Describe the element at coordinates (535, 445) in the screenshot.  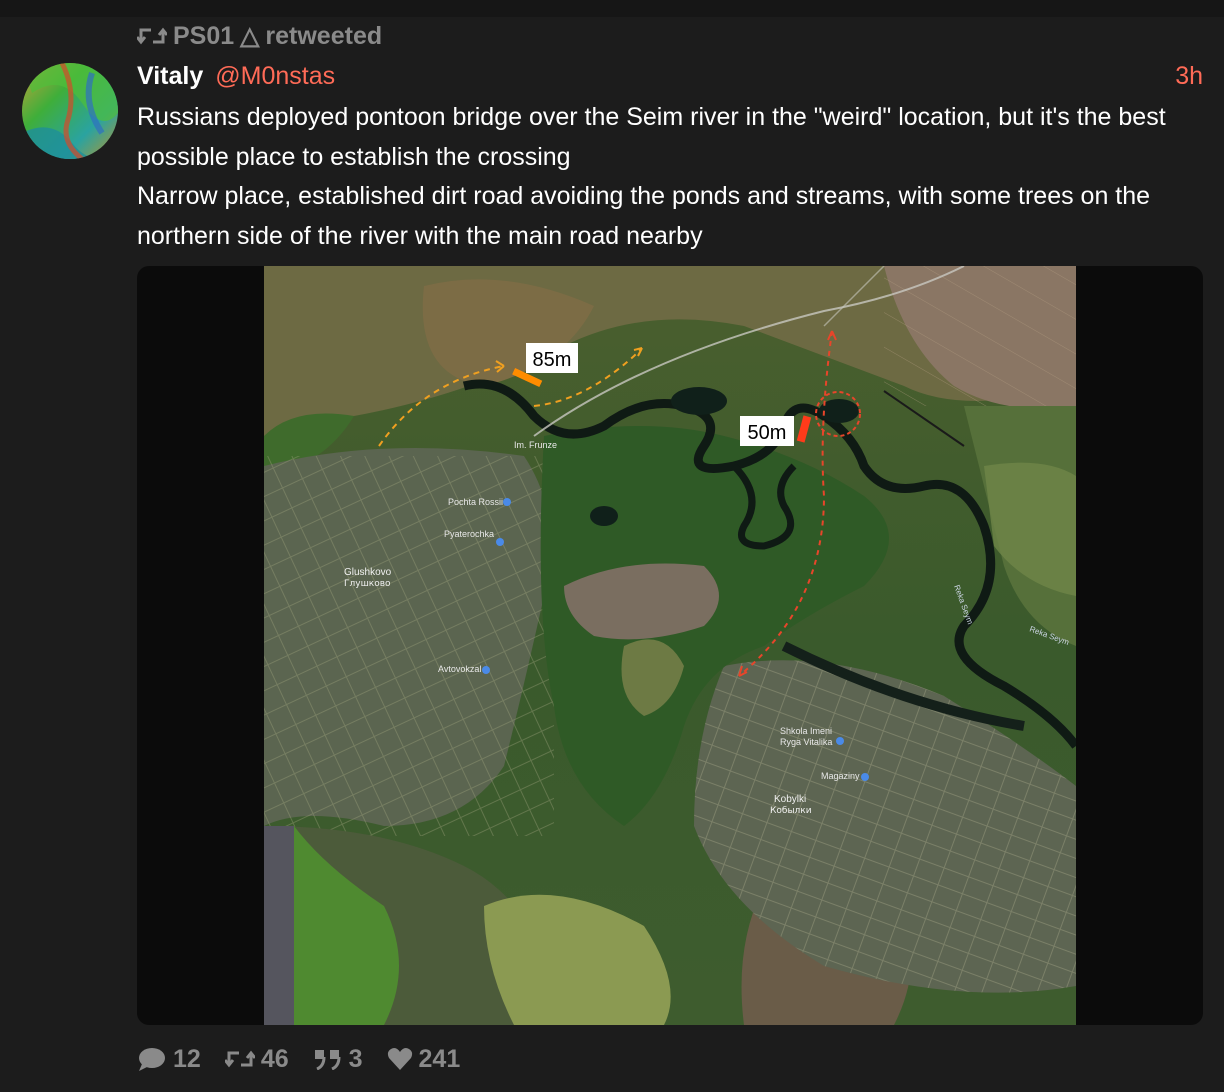
I see `map-label-center: Im. Frunze` at that location.